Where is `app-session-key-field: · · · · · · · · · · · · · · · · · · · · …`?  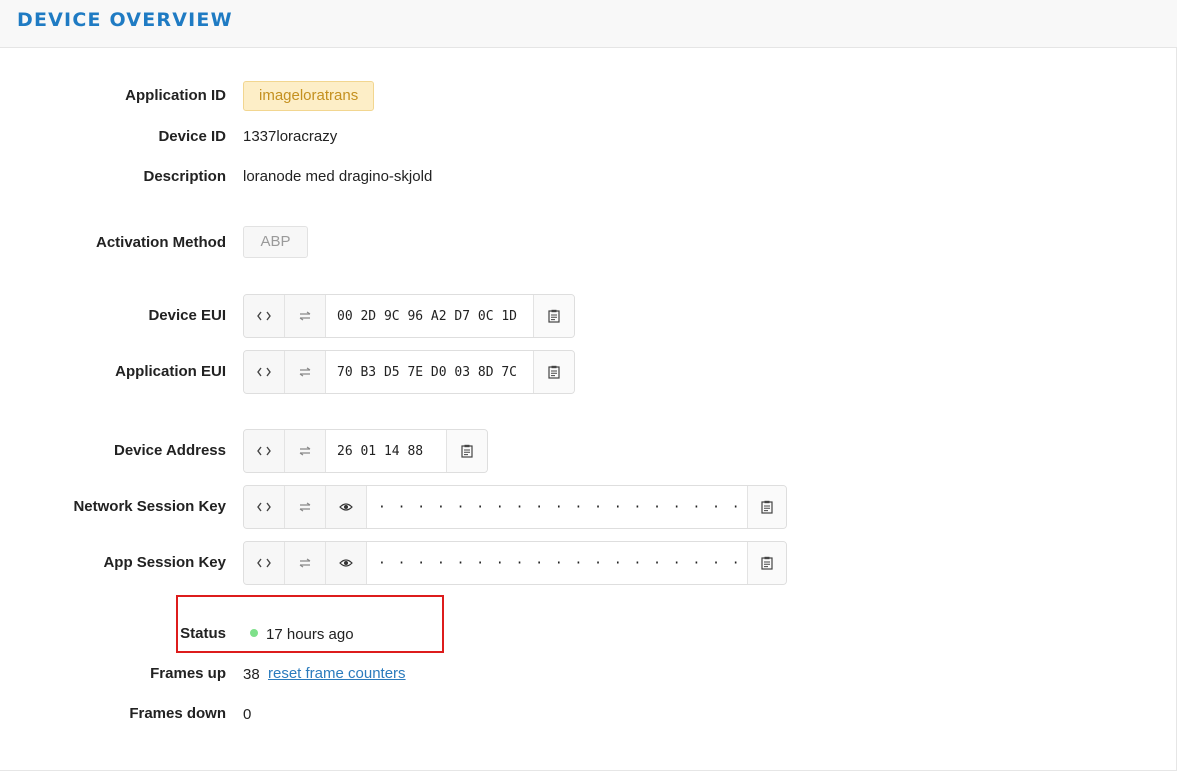
app-session-key-field: · · · · · · · · · · · · · · · · · · · · … is located at coordinates (515, 563).